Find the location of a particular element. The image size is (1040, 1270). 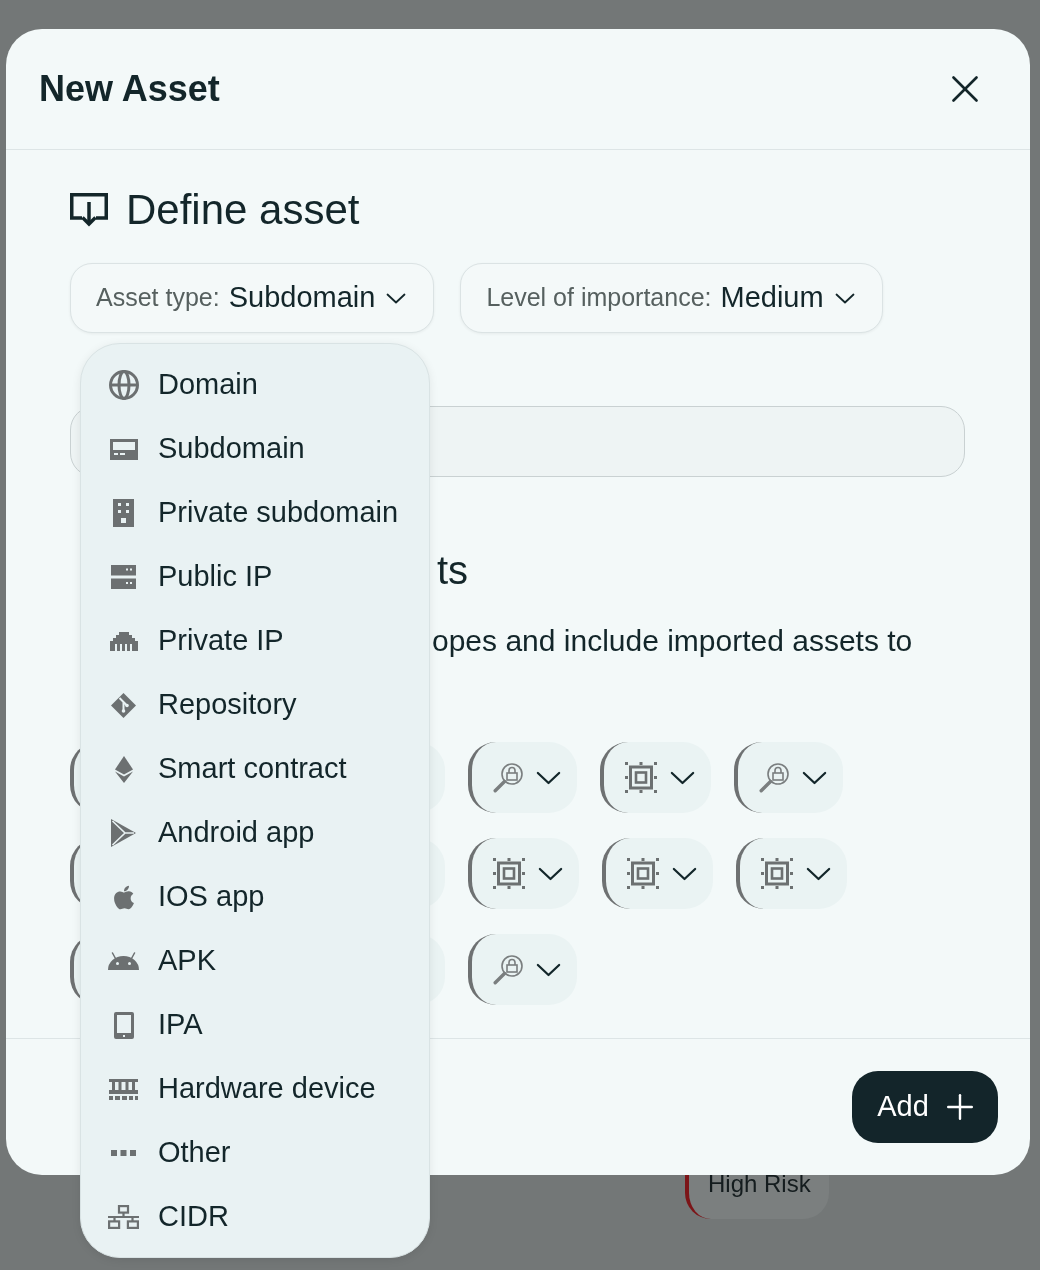

section-heading: ts is located at coordinates (453, 570).